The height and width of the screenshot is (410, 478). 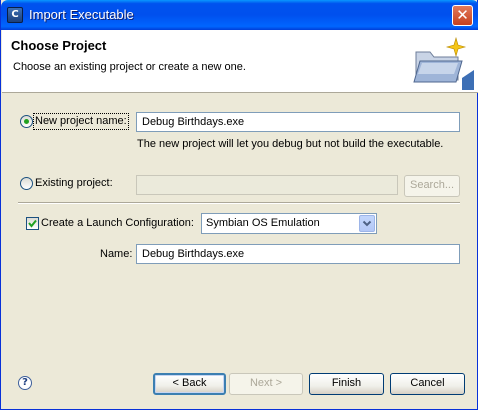 What do you see at coordinates (117, 223) in the screenshot?
I see `launch-config-label: Create a Launch Configuration:` at bounding box center [117, 223].